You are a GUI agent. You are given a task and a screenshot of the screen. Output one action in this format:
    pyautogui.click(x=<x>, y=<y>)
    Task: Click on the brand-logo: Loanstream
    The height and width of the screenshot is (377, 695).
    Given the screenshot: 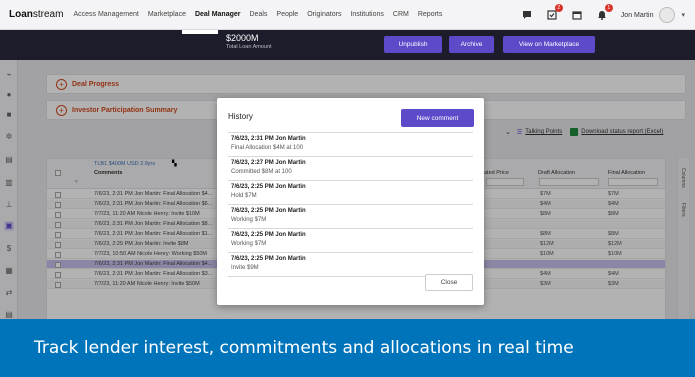 What is the action you would take?
    pyautogui.click(x=36, y=14)
    